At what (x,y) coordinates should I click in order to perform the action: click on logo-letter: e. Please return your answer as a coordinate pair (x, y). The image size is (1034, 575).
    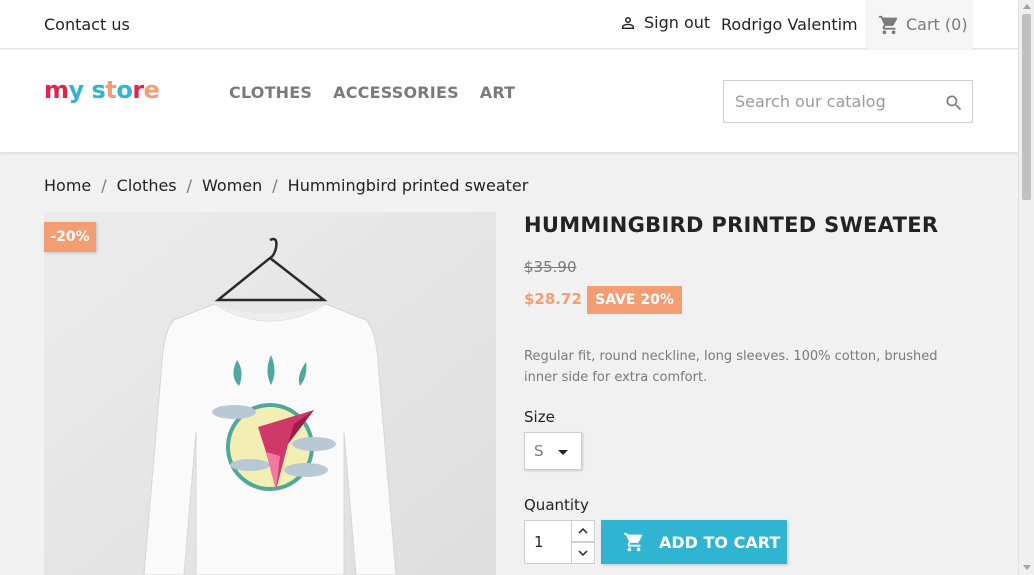
    Looking at the image, I should click on (151, 90).